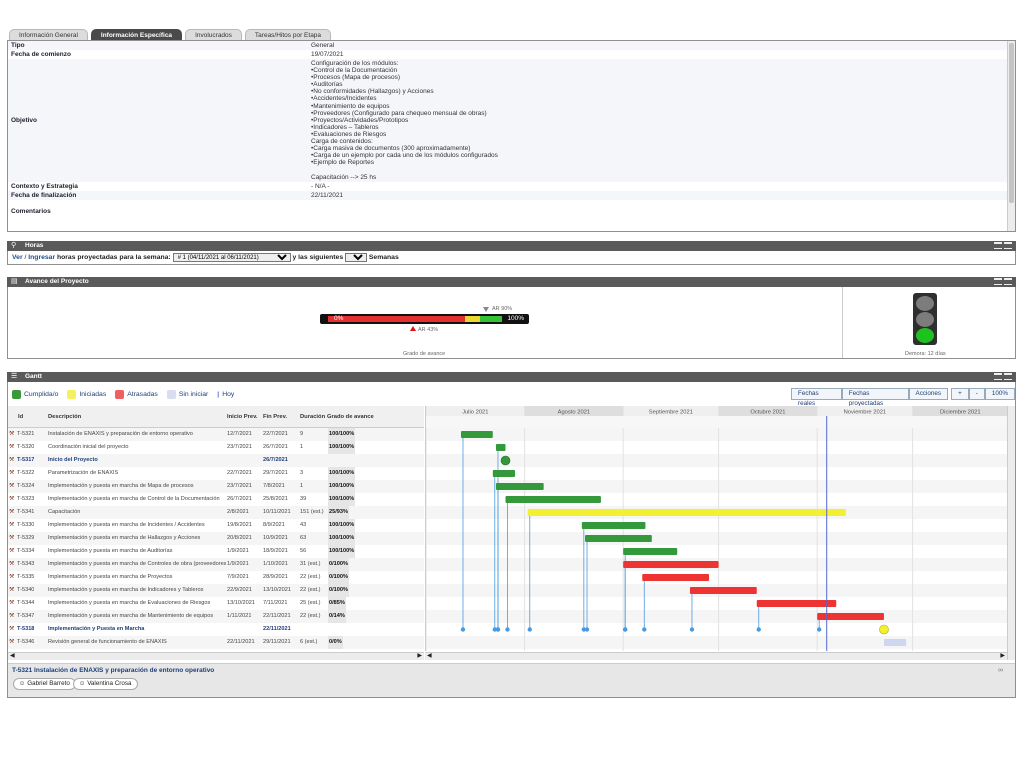 This screenshot has height=768, width=1024. I want to click on week-select: # 1 (04/11/2021 al 06/11/2021), so click(231, 257).